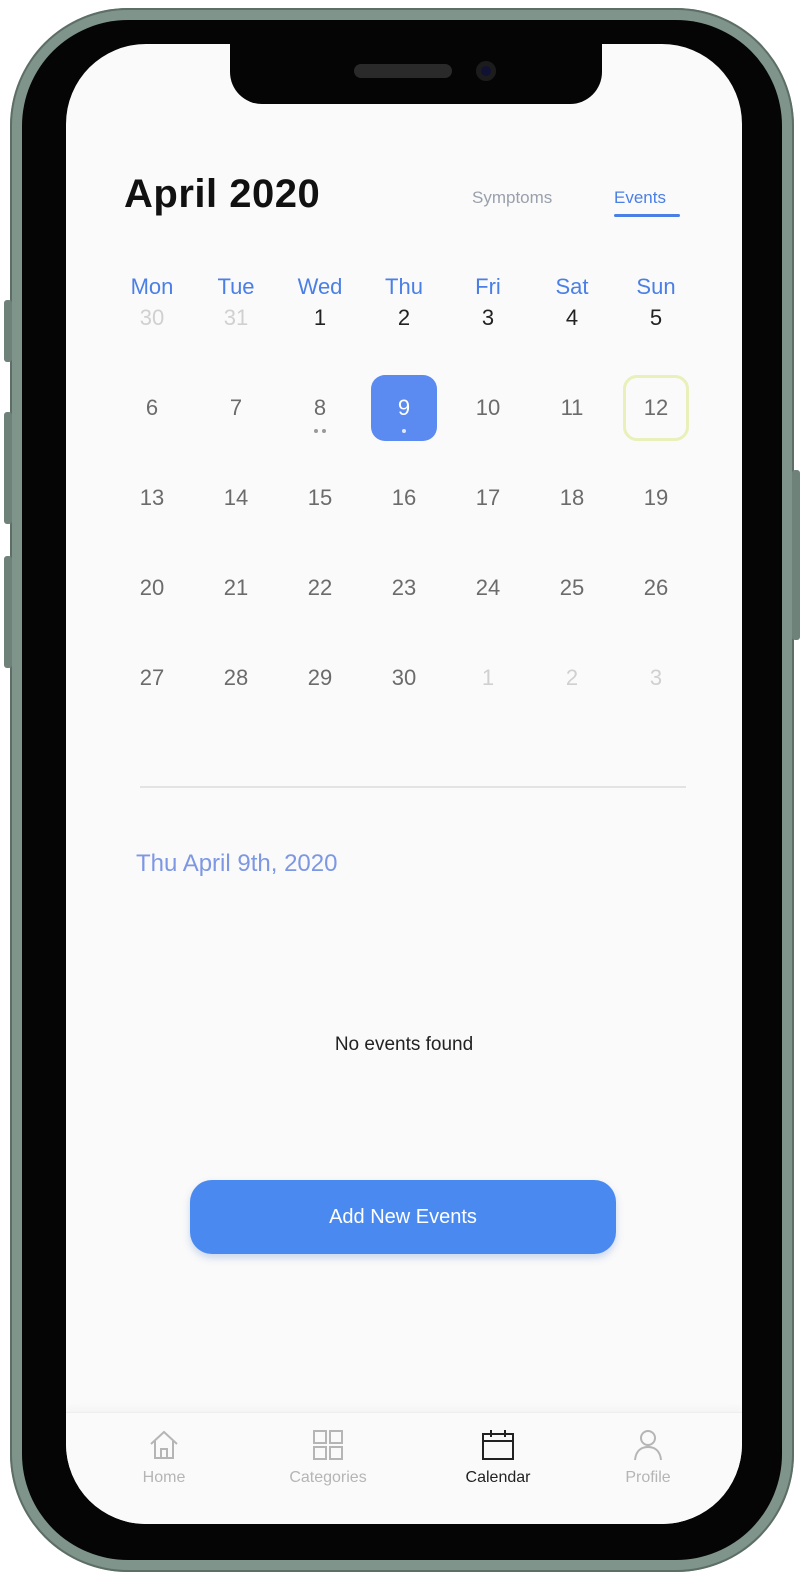 The width and height of the screenshot is (804, 1583). I want to click on calendar-day: 23, so click(404, 588).